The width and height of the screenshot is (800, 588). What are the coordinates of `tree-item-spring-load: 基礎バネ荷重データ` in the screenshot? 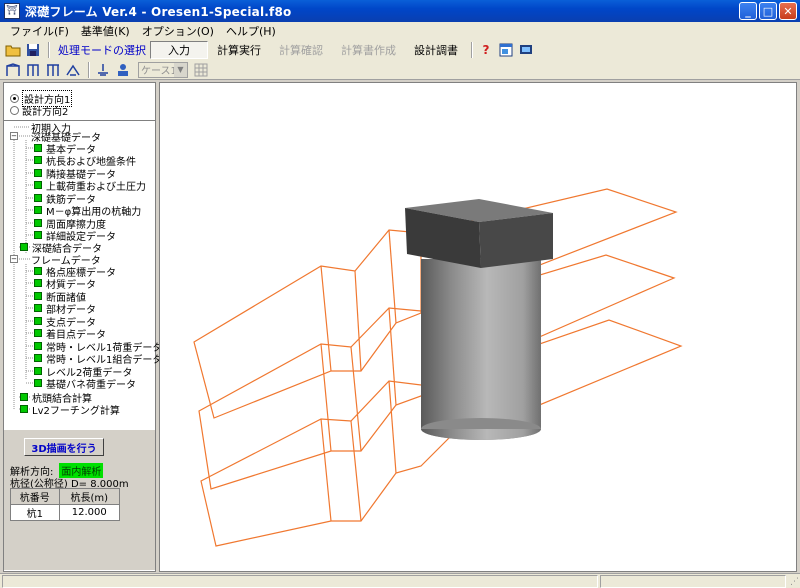 It's located at (85, 384).